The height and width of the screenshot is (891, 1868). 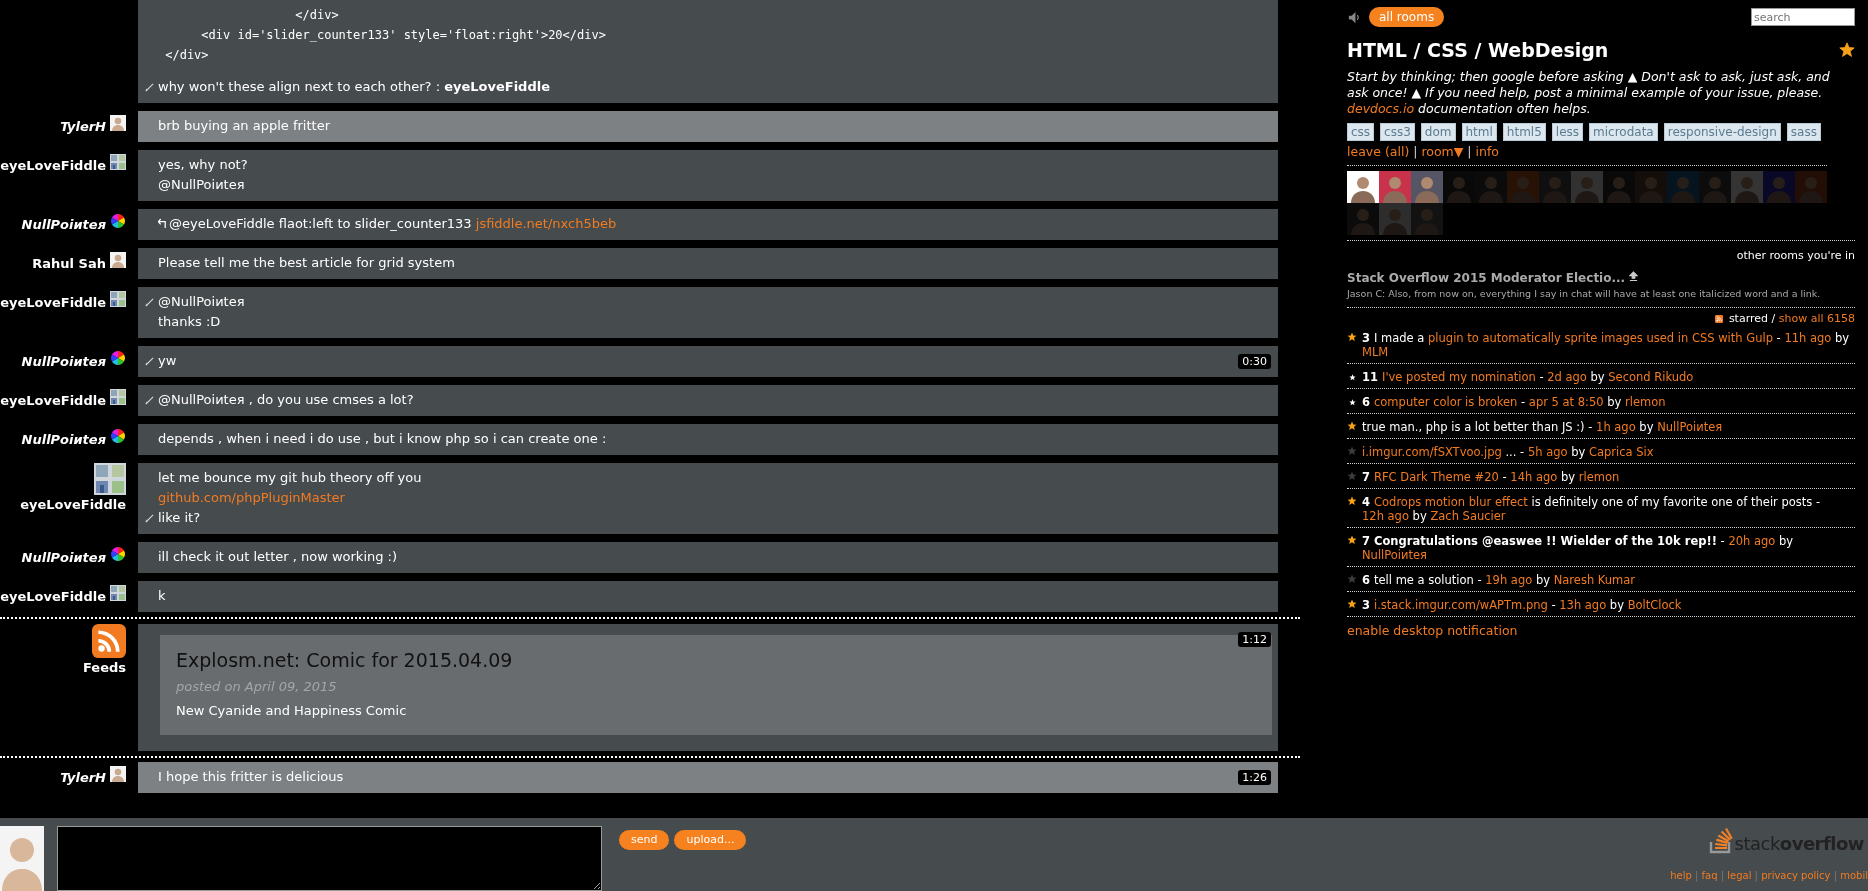 I want to click on link: RFC Dark Theme #20, so click(x=1436, y=477).